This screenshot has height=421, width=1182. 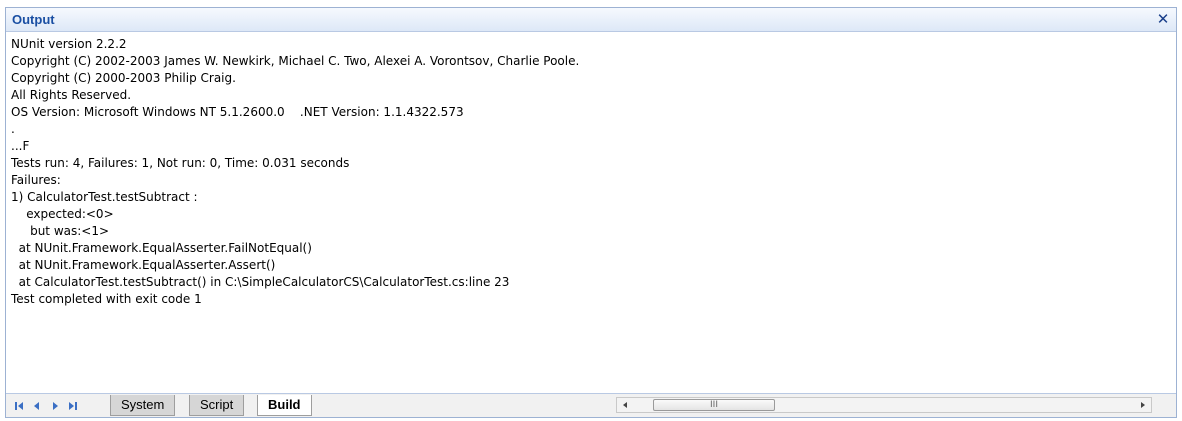 What do you see at coordinates (104, 197) in the screenshot?
I see `output-line: 1) CalculatorTest.testSubtract :` at bounding box center [104, 197].